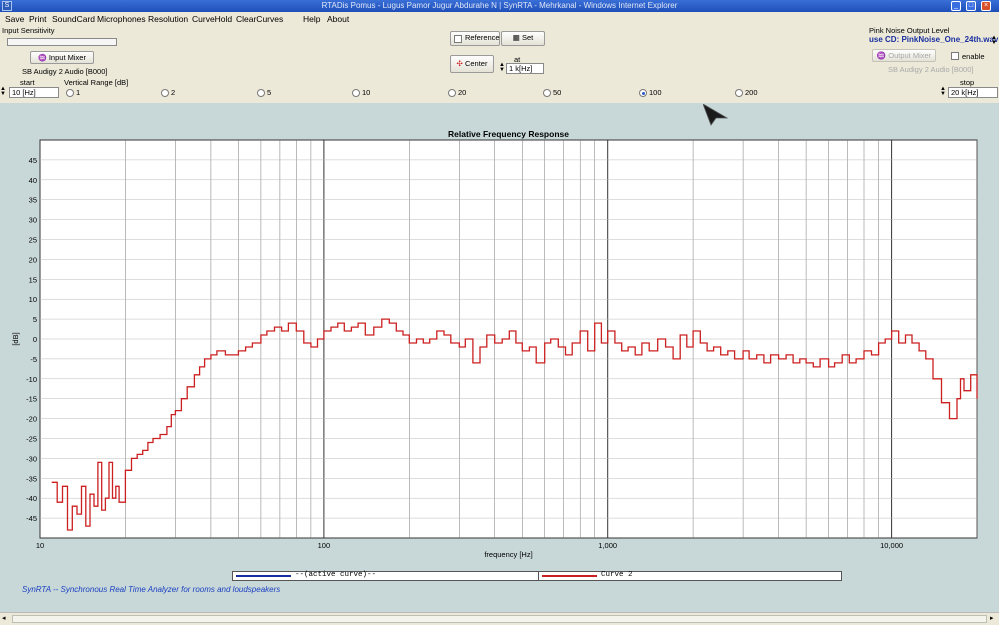 The width and height of the screenshot is (999, 625). I want to click on y-tick-label: -35, so click(31, 478).